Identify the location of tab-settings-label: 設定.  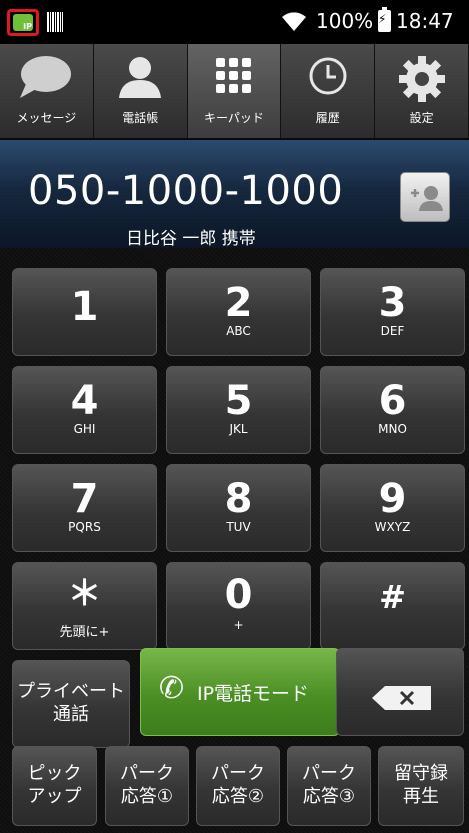
(421, 118).